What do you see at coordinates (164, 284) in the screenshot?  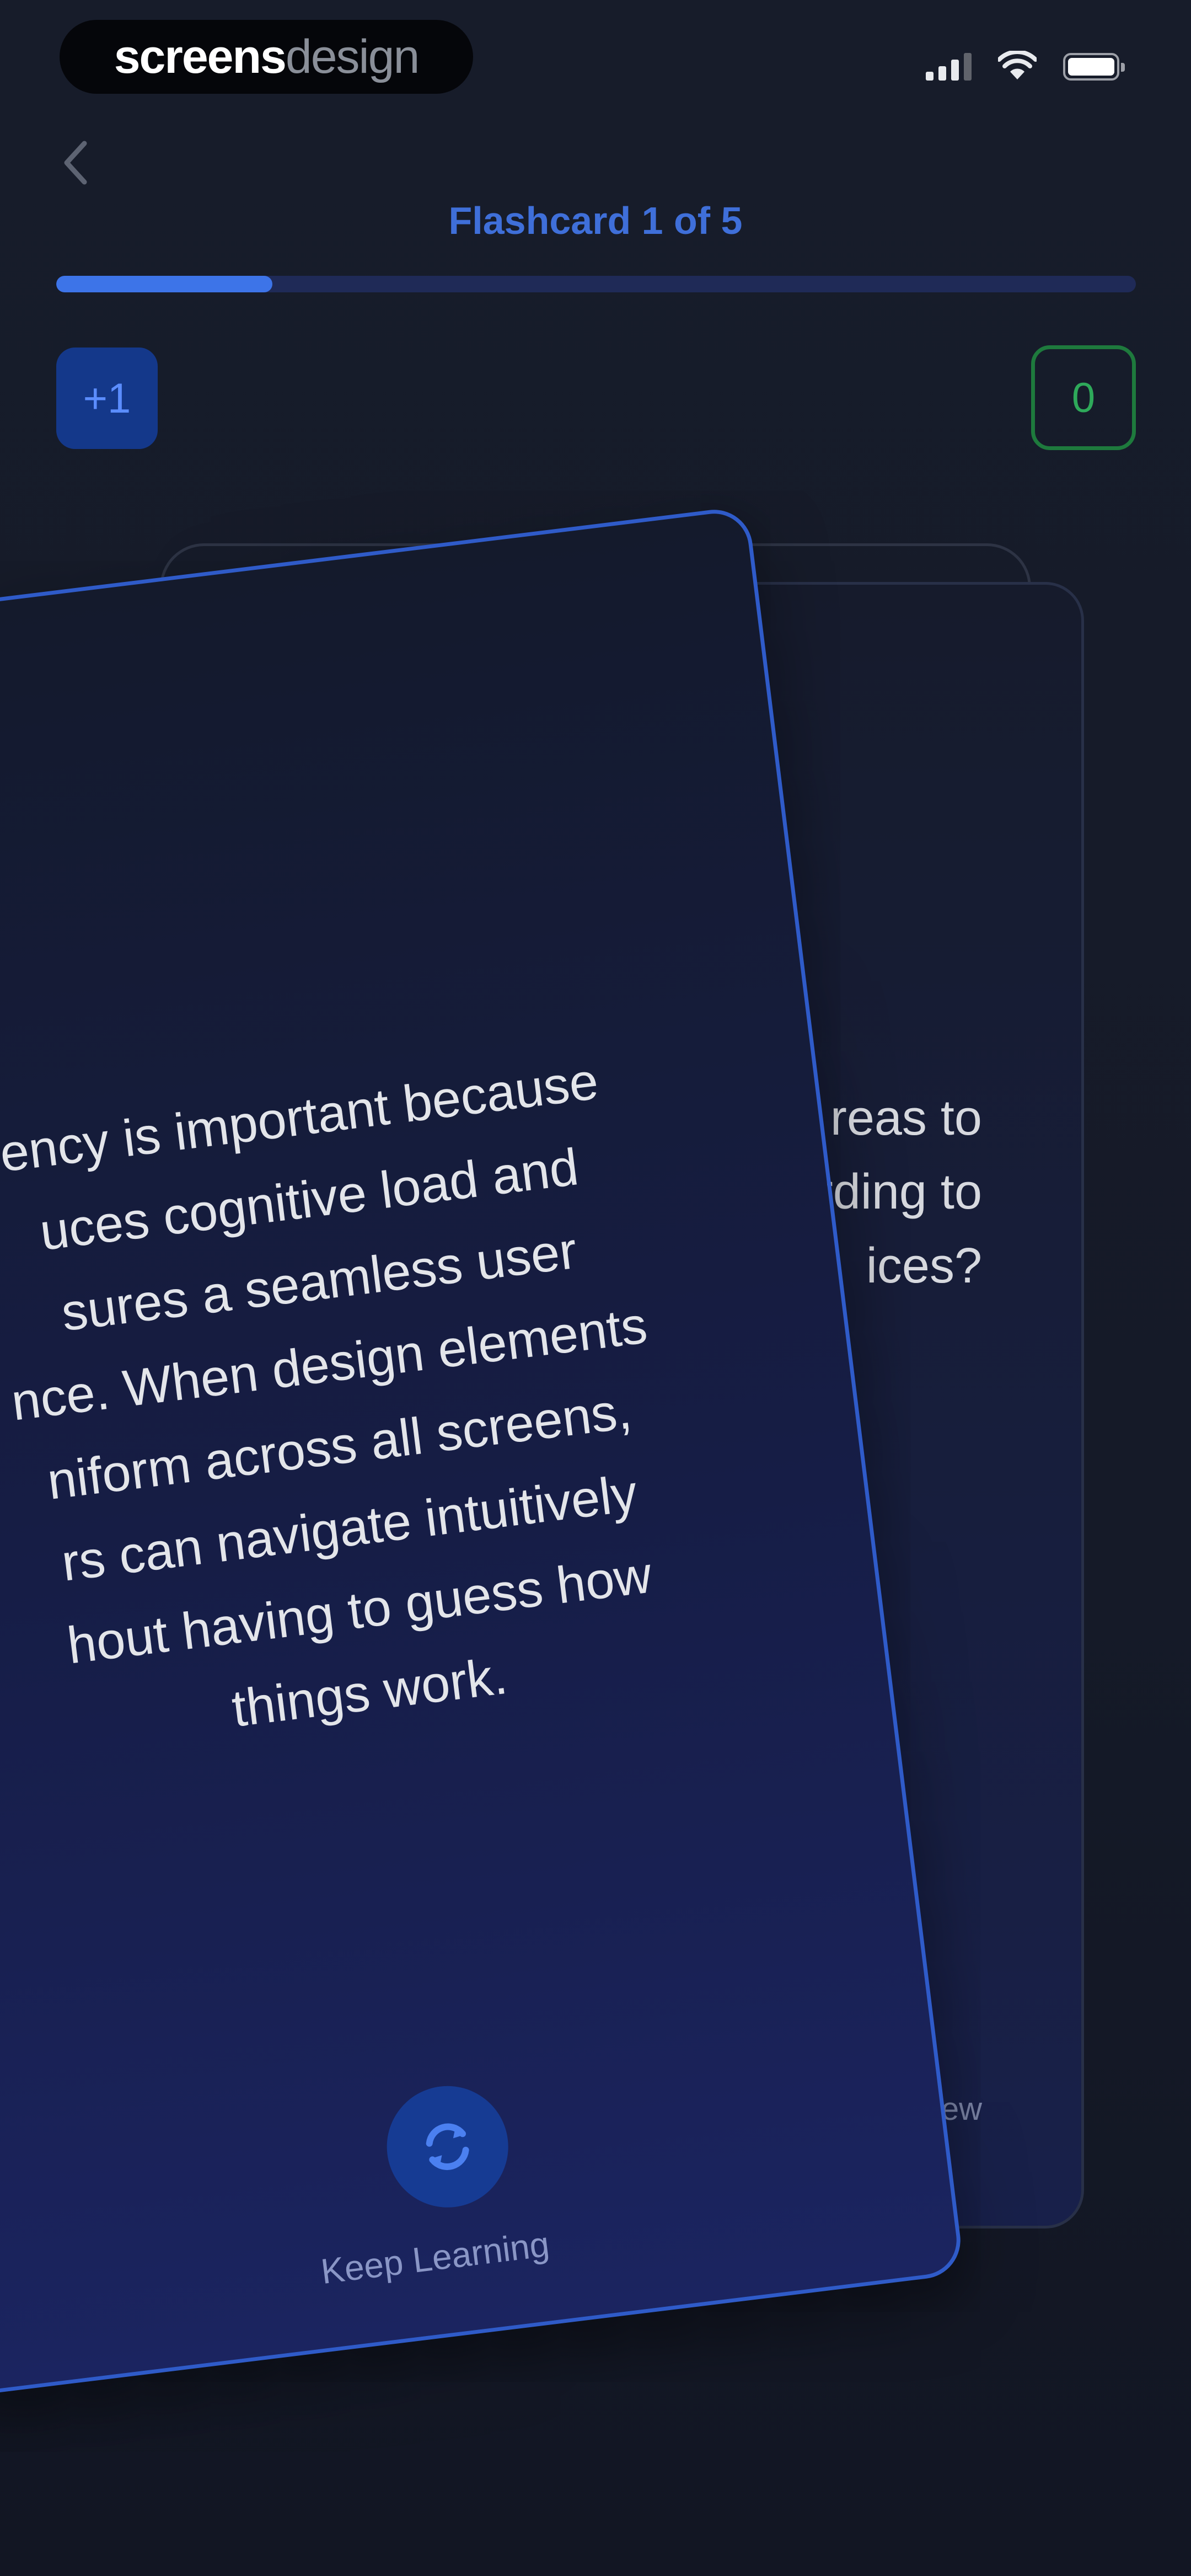 I see `progress-fill` at bounding box center [164, 284].